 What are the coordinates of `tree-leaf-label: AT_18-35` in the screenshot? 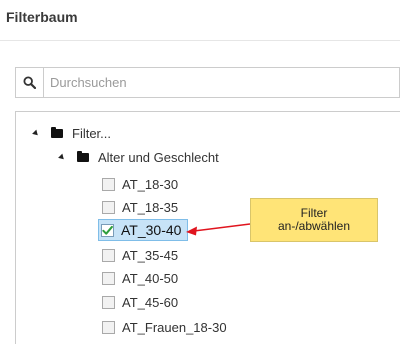 It's located at (150, 207).